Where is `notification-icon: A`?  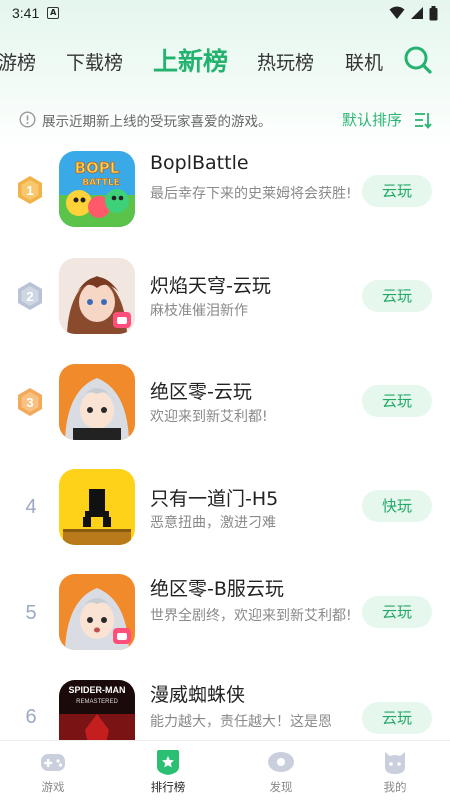
notification-icon: A is located at coordinates (53, 13).